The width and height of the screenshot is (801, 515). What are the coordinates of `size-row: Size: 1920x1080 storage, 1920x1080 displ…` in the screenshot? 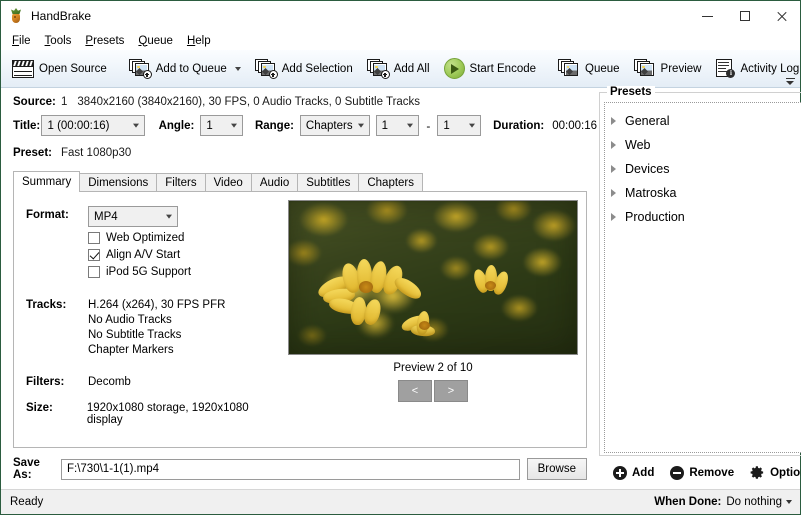 It's located at (155, 412).